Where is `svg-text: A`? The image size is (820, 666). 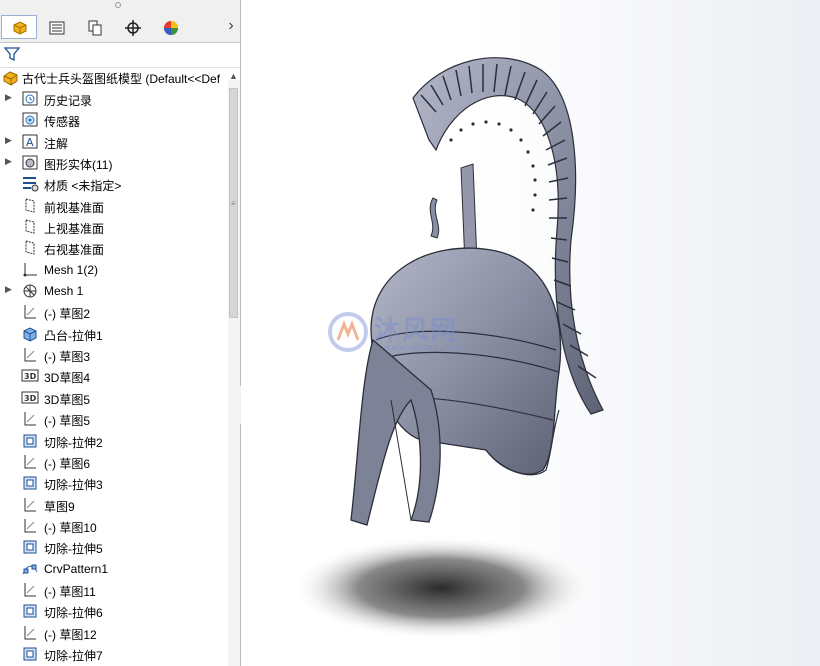 svg-text: A is located at coordinates (30, 142).